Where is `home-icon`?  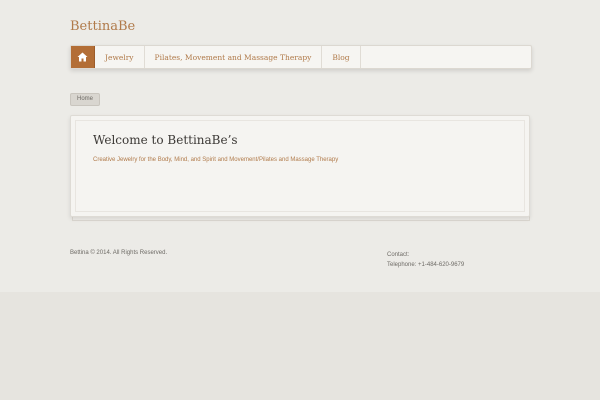 home-icon is located at coordinates (82, 57).